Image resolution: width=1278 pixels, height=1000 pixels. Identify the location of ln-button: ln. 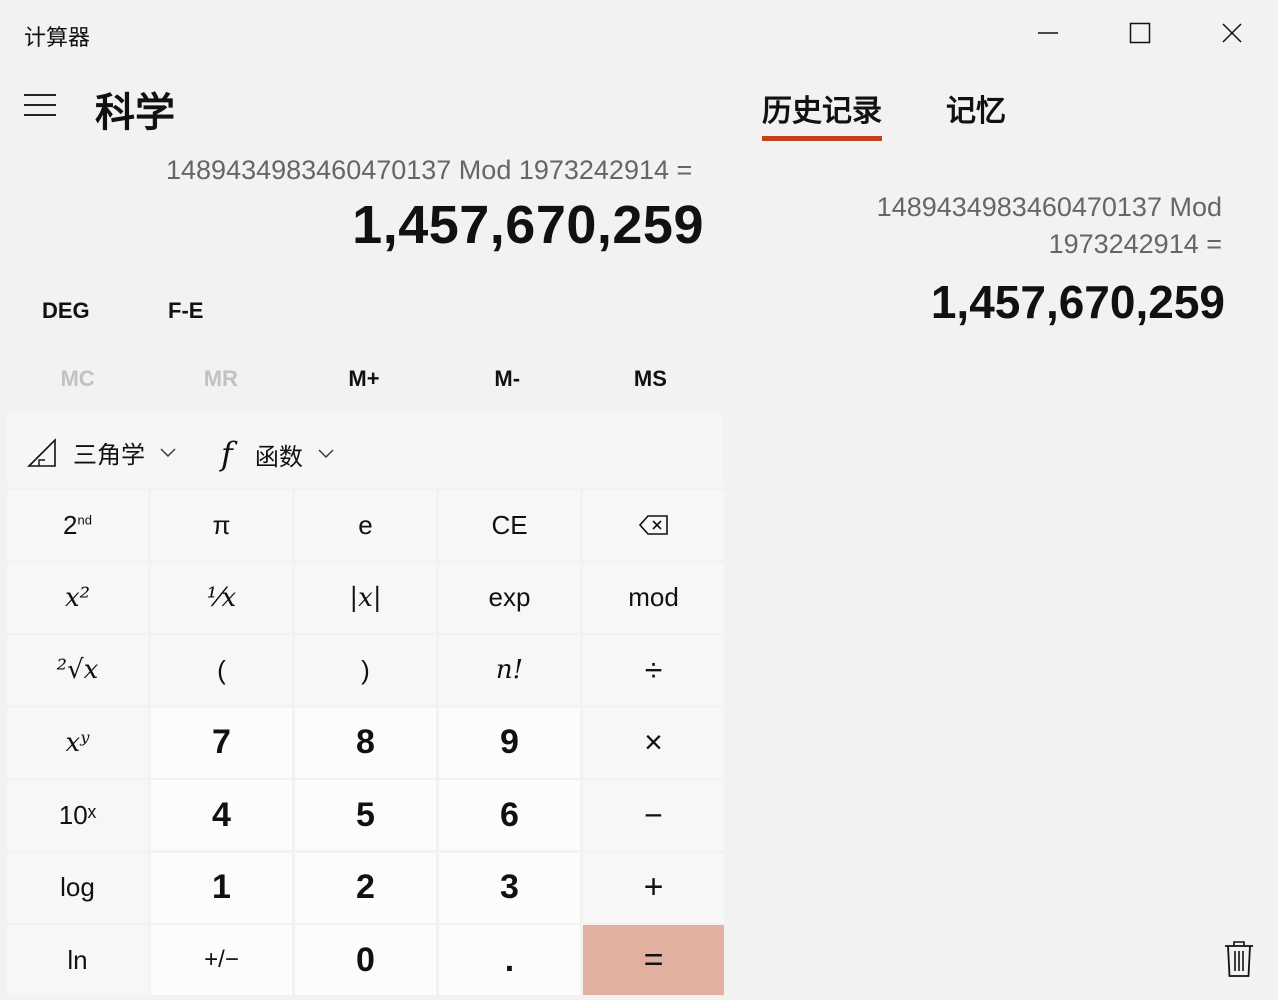
(77, 960).